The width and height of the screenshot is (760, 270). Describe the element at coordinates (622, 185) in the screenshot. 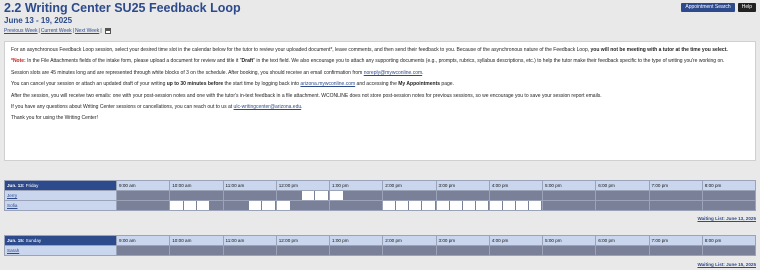

I see `time-header: 6:00 pm` at that location.